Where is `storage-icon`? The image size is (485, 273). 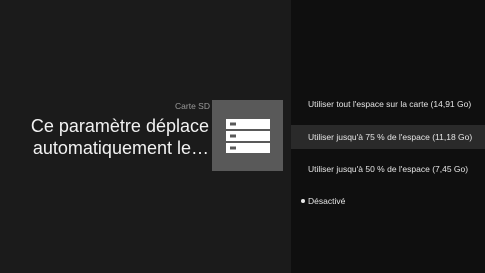
storage-icon is located at coordinates (248, 136).